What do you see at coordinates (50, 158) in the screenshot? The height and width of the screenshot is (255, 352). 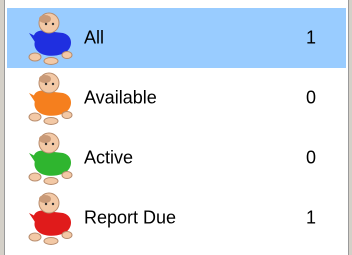 I see `baby-green-icon` at bounding box center [50, 158].